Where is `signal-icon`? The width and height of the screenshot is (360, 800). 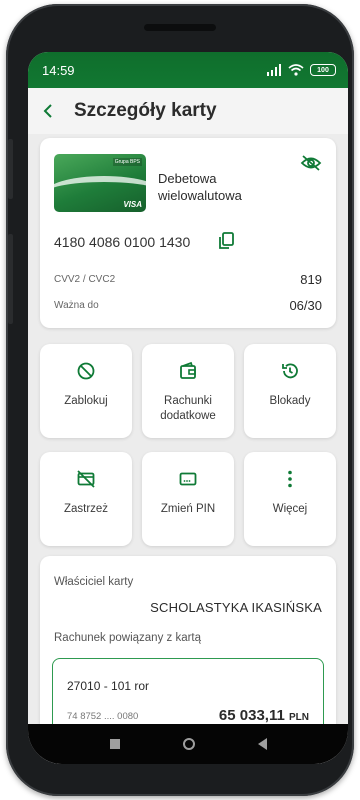 signal-icon is located at coordinates (274, 70).